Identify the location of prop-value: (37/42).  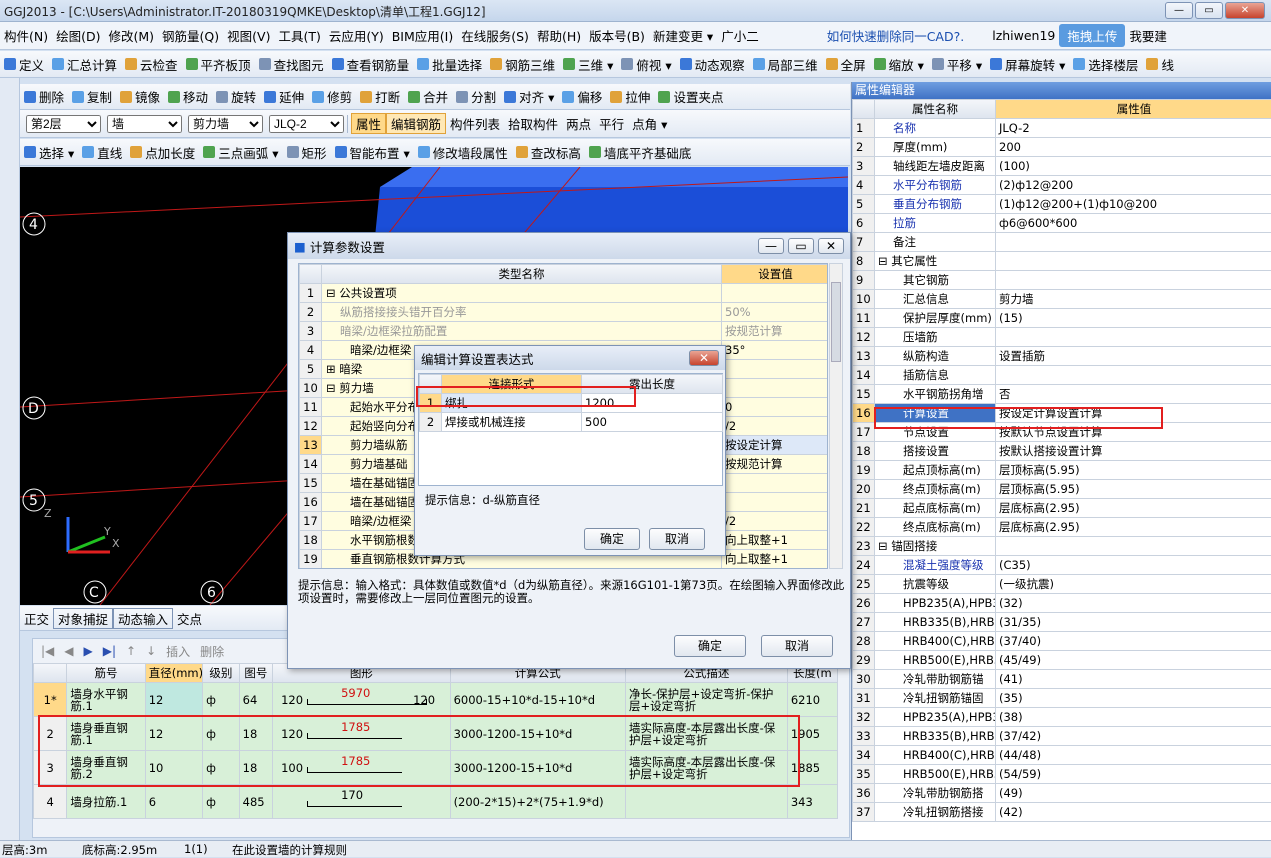
(1133, 736).